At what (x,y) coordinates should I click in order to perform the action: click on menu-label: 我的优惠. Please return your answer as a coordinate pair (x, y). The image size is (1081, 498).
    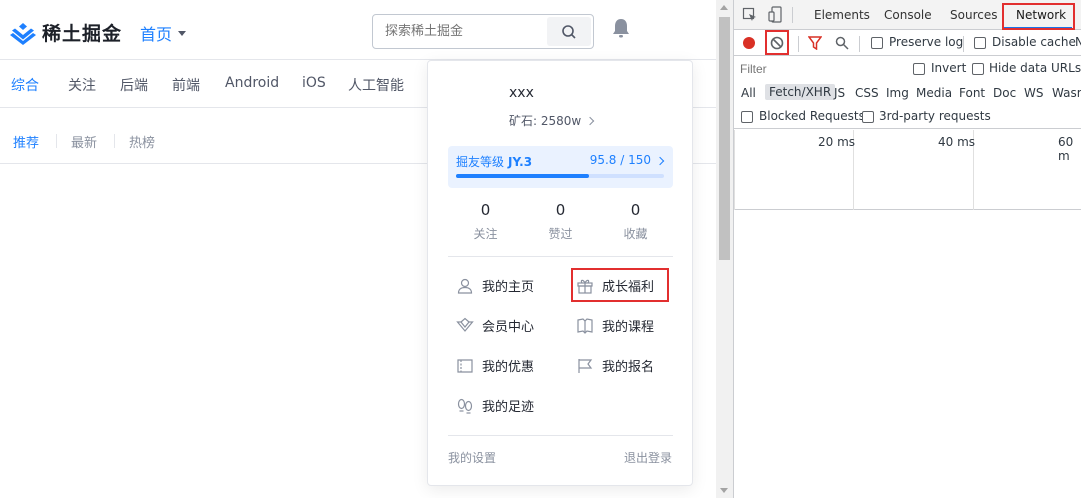
    Looking at the image, I should click on (508, 367).